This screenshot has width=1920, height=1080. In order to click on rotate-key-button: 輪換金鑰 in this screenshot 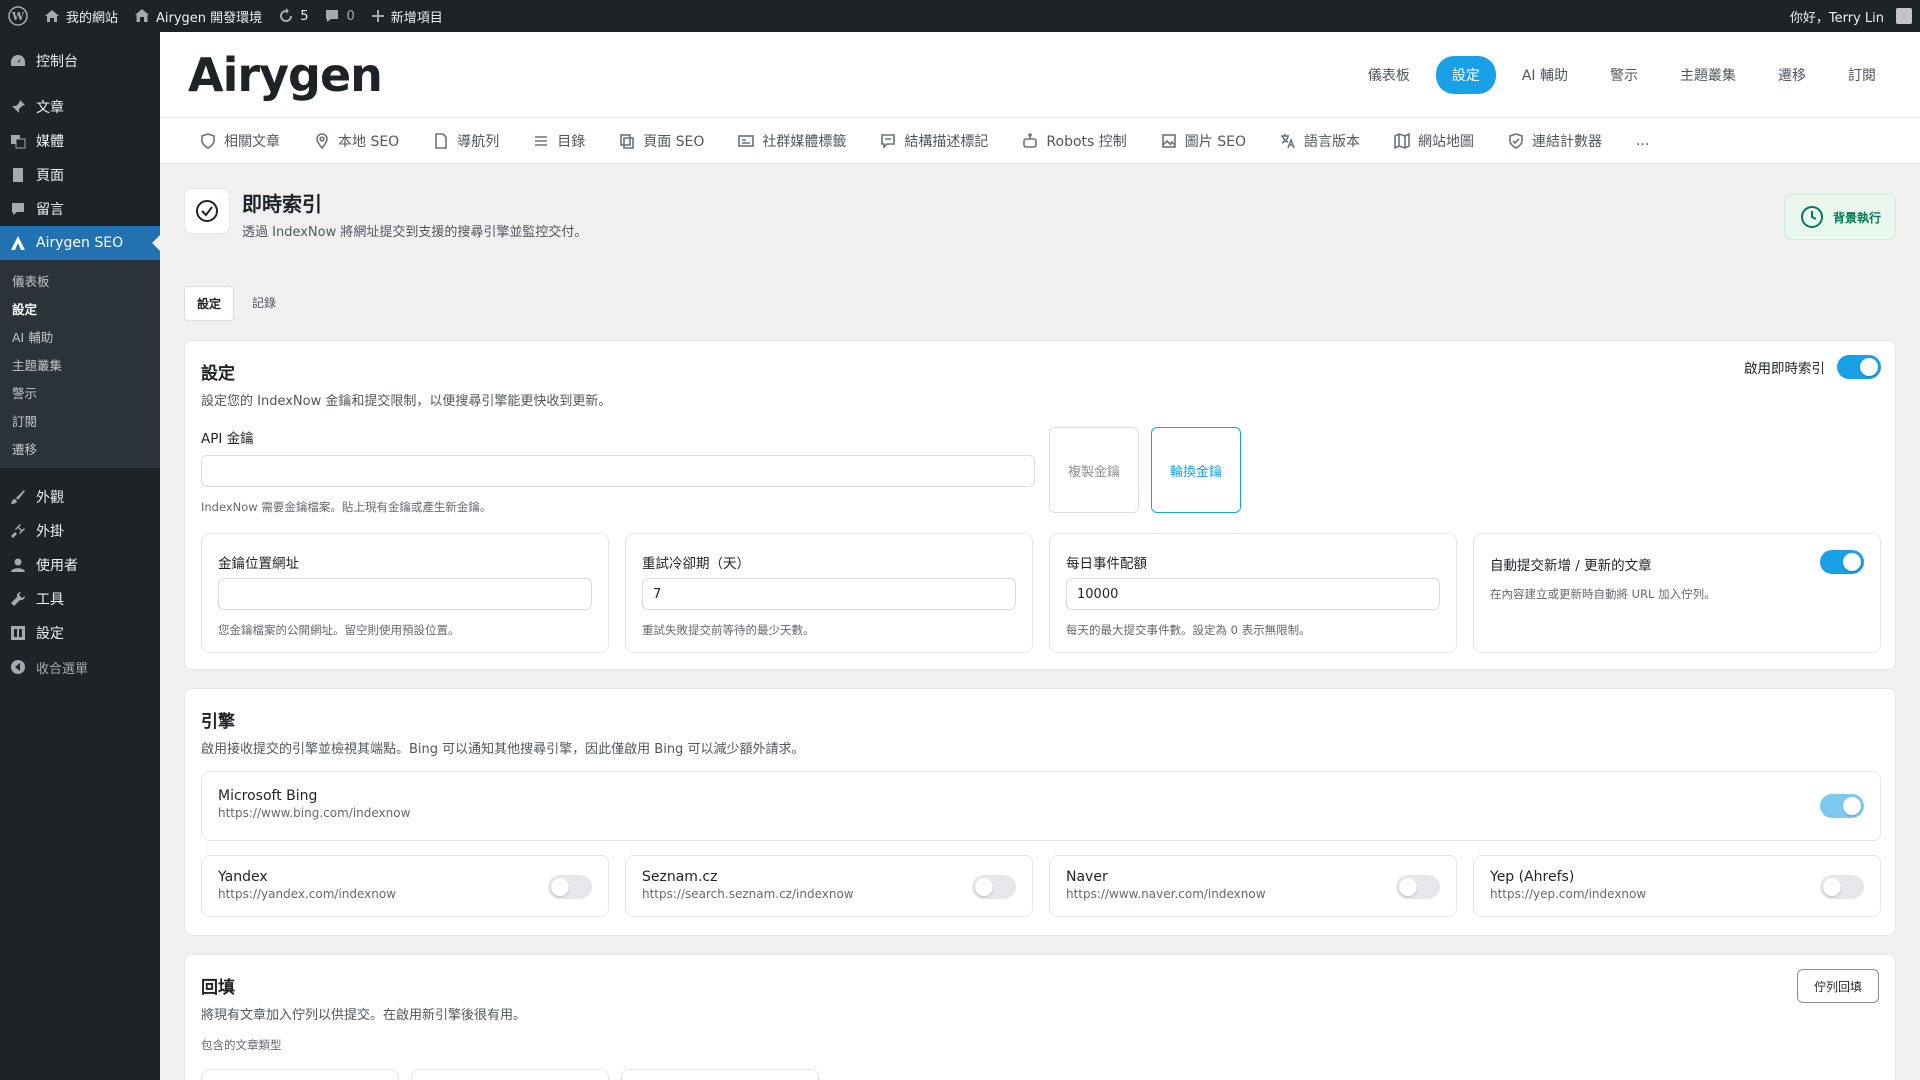, I will do `click(1196, 470)`.